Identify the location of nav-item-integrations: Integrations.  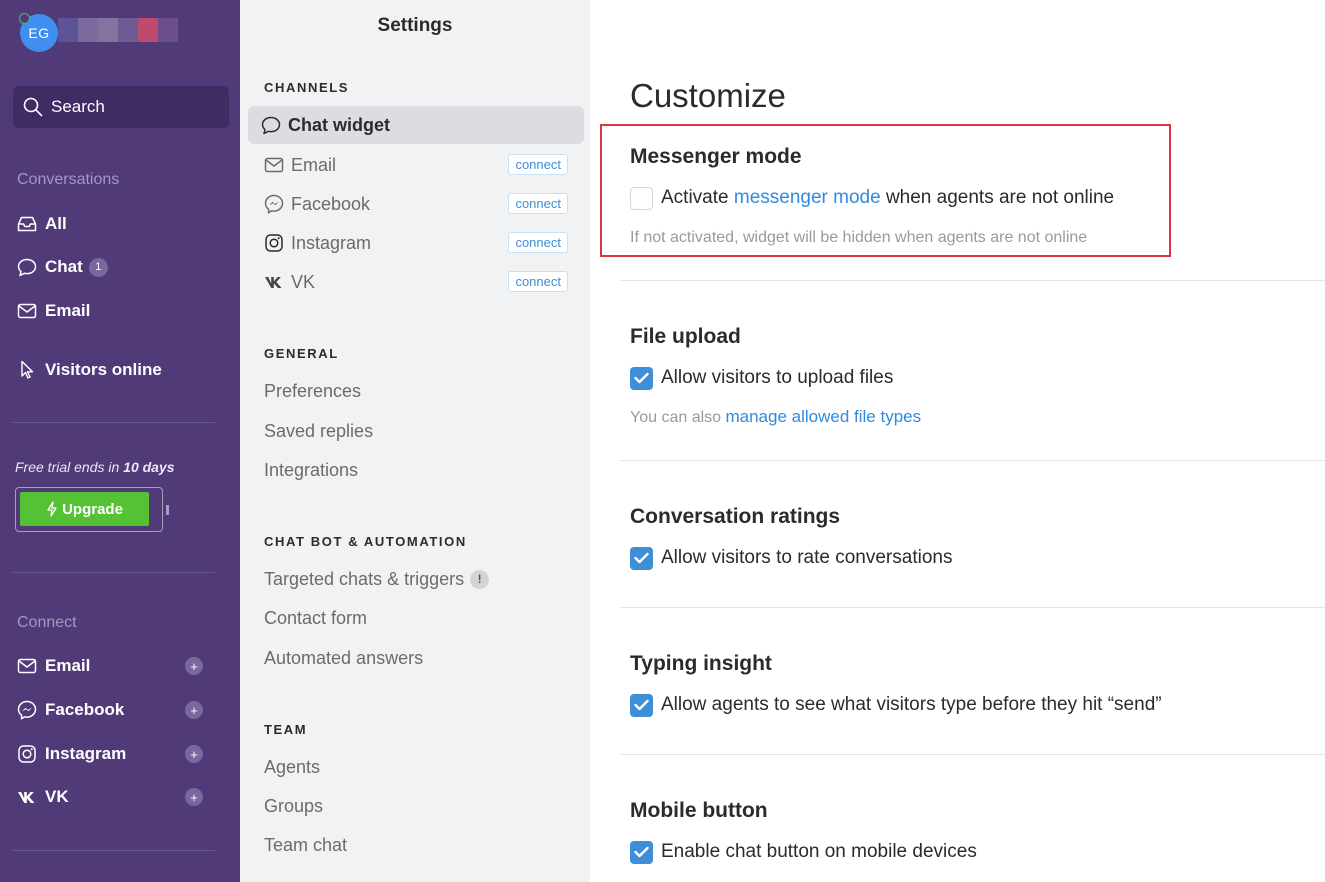
(416, 470).